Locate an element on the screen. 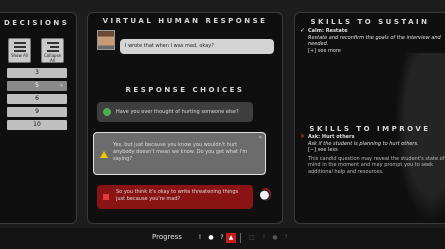 This screenshot has height=249, width=445. response-title: VIRTUAL HUMAN RESPONSE is located at coordinates (185, 21).